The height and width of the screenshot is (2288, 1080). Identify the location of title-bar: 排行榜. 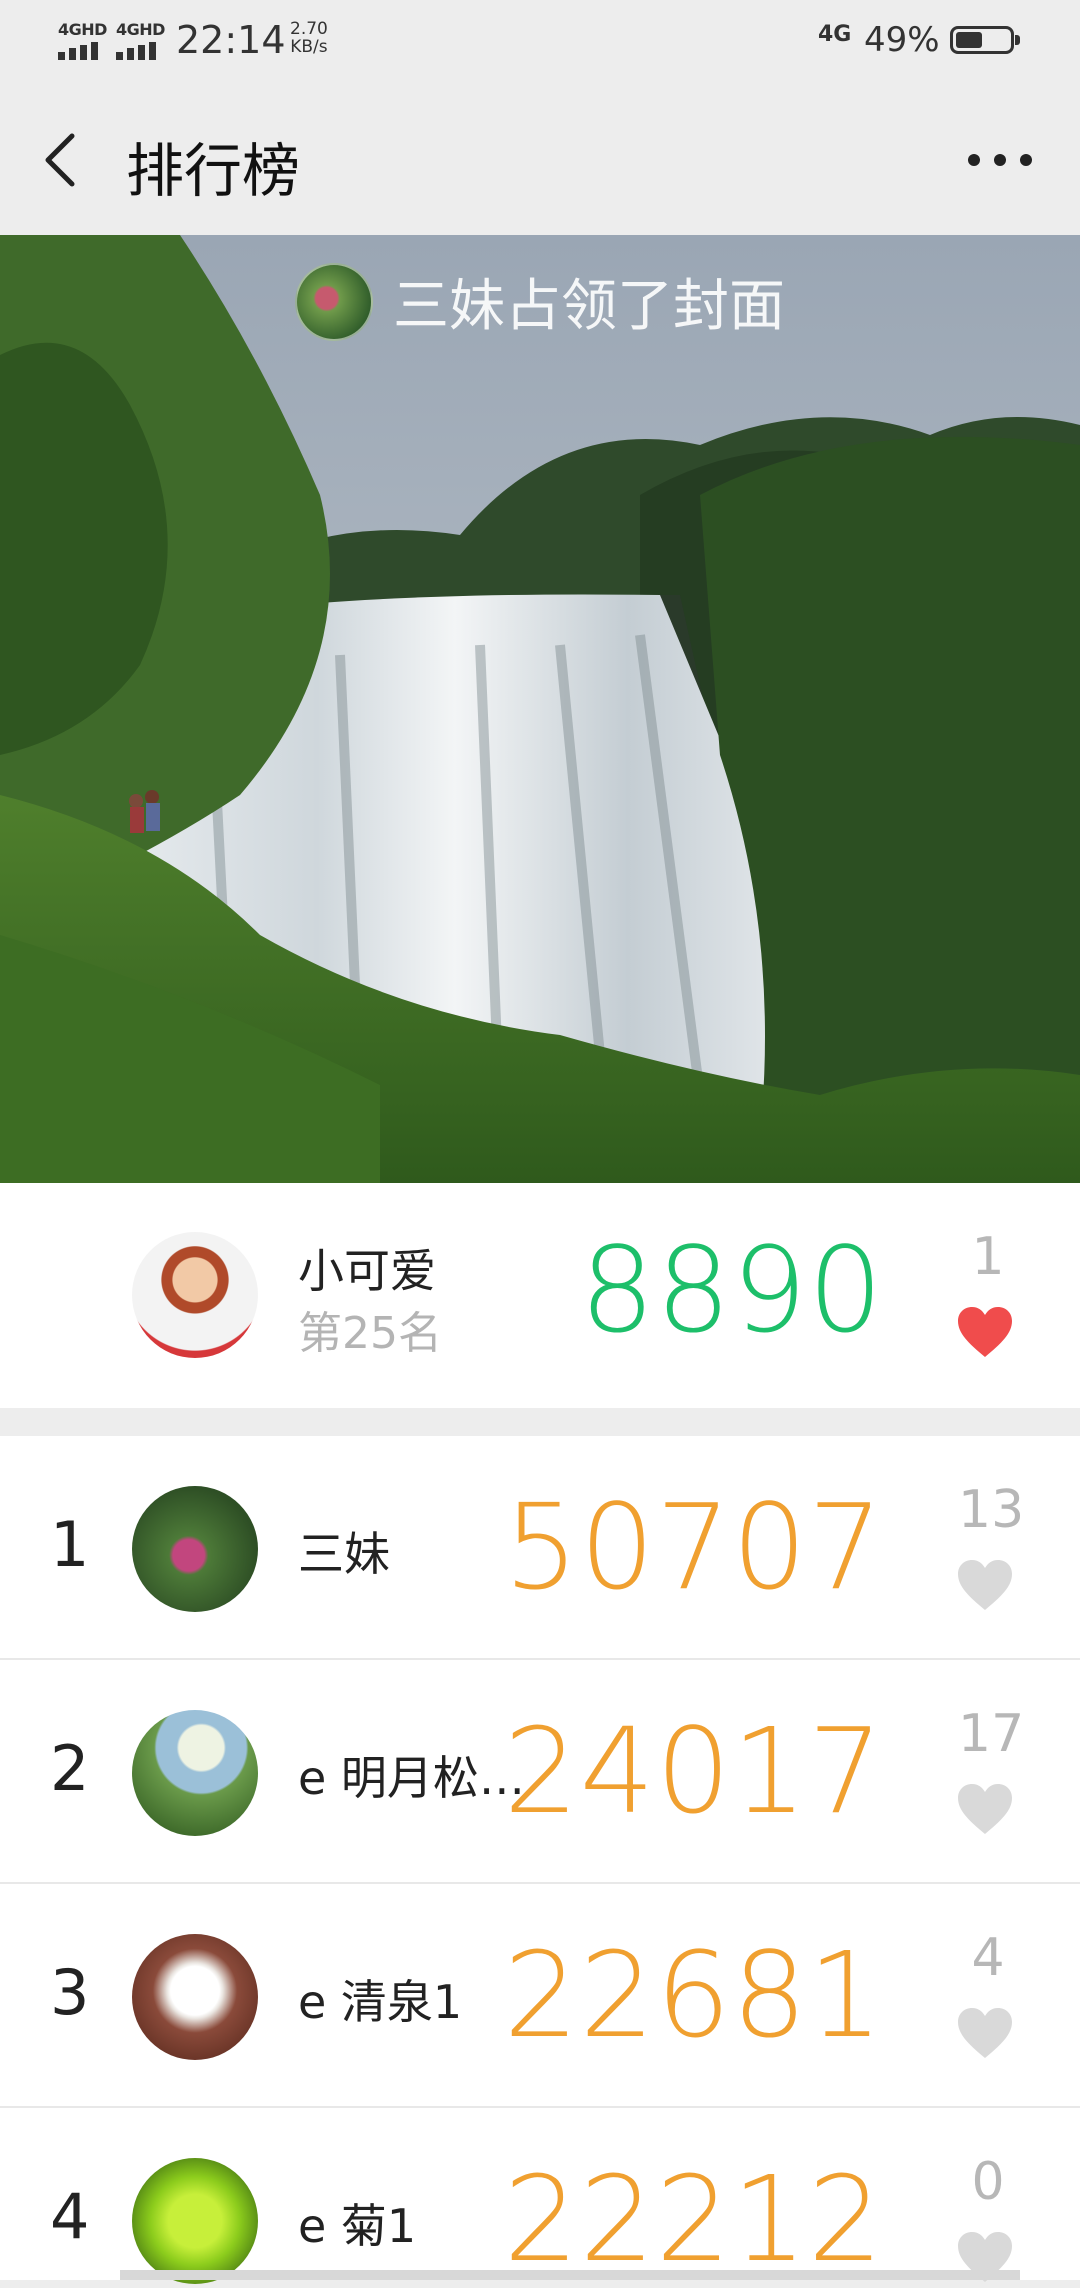
(540, 157).